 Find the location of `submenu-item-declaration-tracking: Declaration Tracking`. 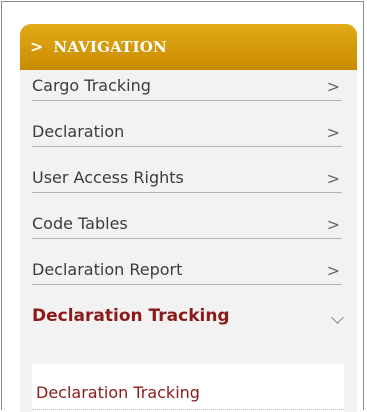

submenu-item-declaration-tracking: Declaration Tracking is located at coordinates (188, 388).